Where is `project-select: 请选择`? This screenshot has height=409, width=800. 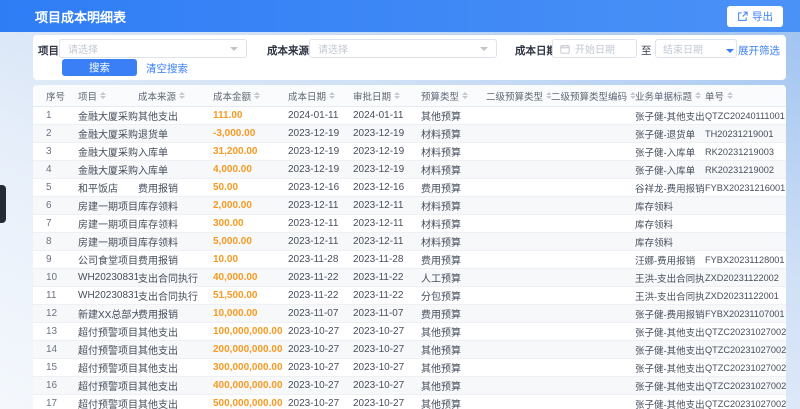
project-select: 请选择 is located at coordinates (153, 48).